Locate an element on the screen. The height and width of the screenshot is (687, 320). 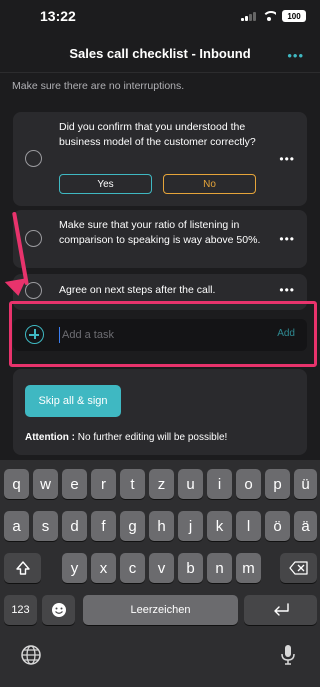
key-j: j is located at coordinates (190, 526).